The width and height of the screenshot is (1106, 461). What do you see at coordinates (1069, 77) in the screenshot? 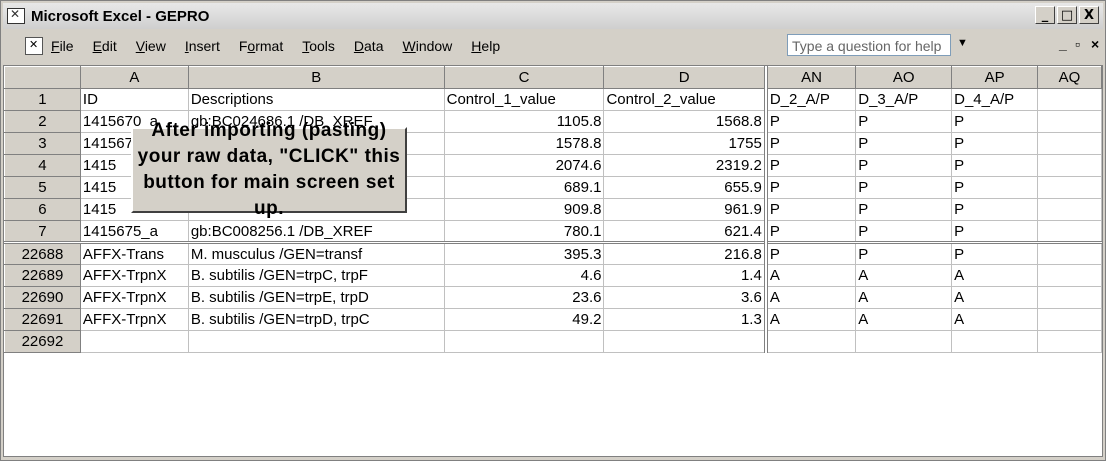
I see `column-header-AQ: AQ` at bounding box center [1069, 77].